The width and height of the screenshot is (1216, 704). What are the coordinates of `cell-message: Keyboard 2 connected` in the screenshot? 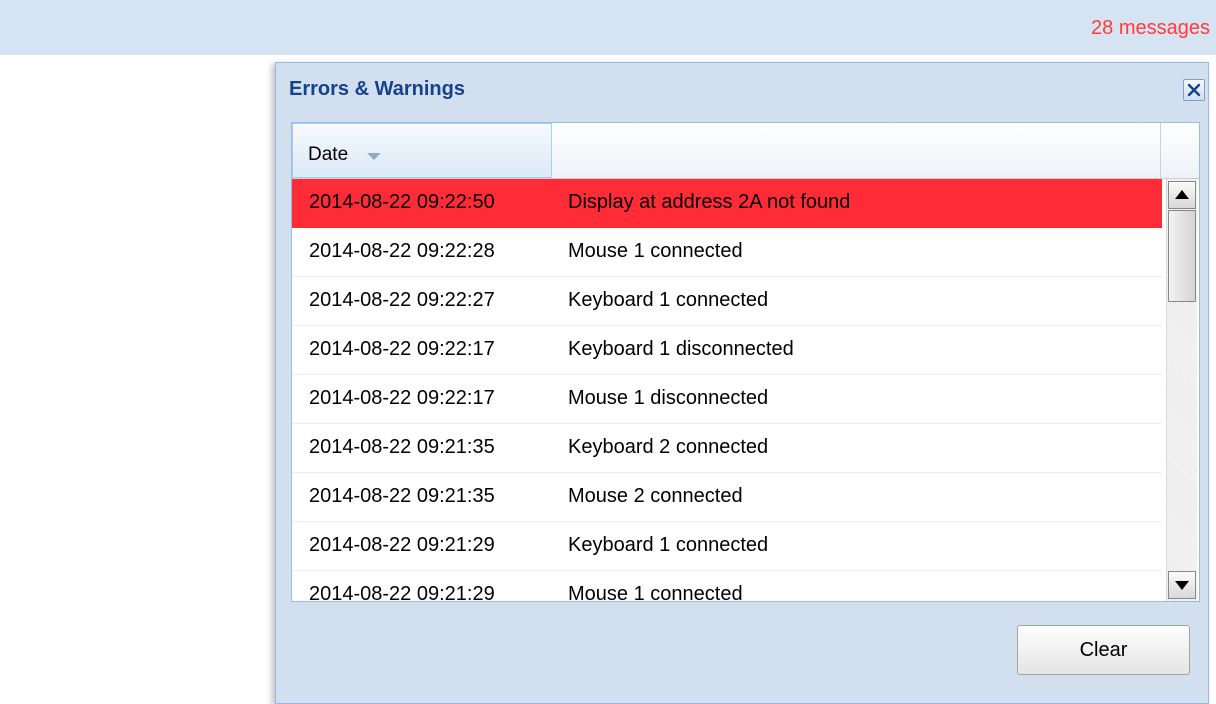 It's located at (668, 447).